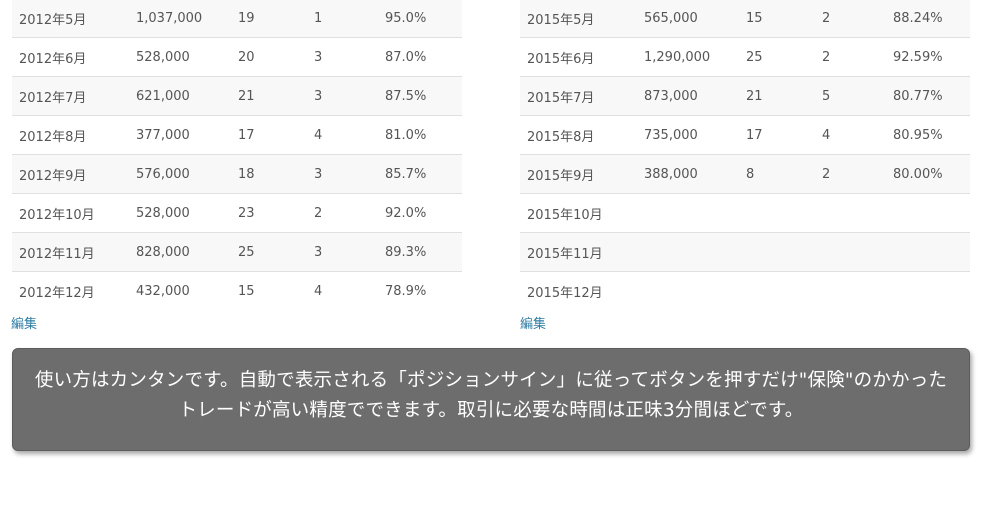 Image resolution: width=1000 pixels, height=514 pixels. Describe the element at coordinates (70, 252) in the screenshot. I see `table-cell: 2012年11月` at that location.